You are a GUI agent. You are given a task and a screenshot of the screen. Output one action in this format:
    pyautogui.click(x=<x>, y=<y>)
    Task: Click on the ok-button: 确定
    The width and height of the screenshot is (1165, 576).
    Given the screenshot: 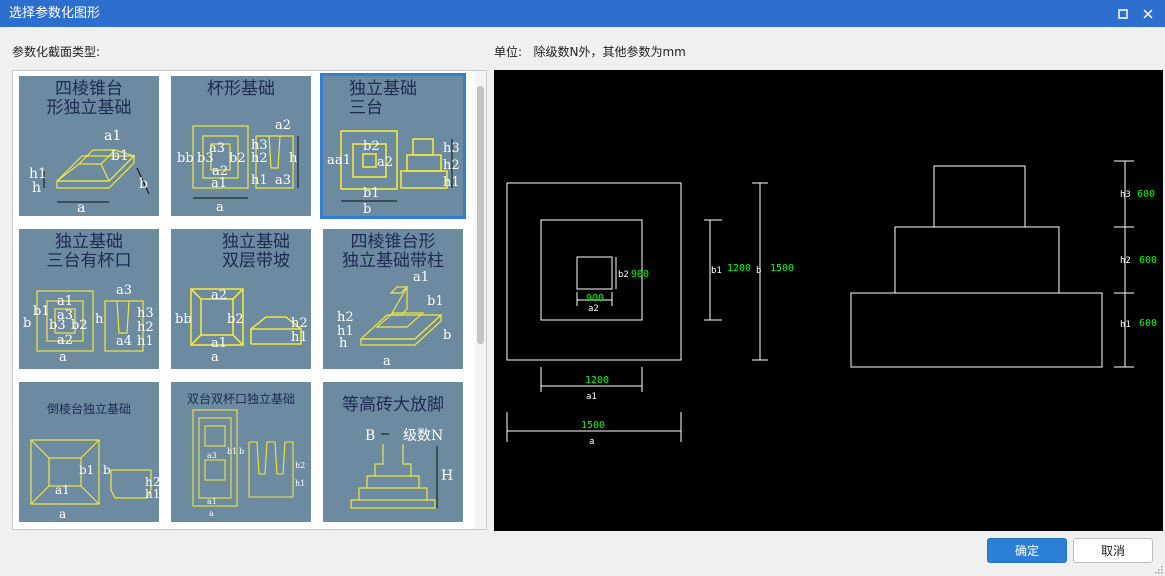 What is the action you would take?
    pyautogui.click(x=1027, y=550)
    